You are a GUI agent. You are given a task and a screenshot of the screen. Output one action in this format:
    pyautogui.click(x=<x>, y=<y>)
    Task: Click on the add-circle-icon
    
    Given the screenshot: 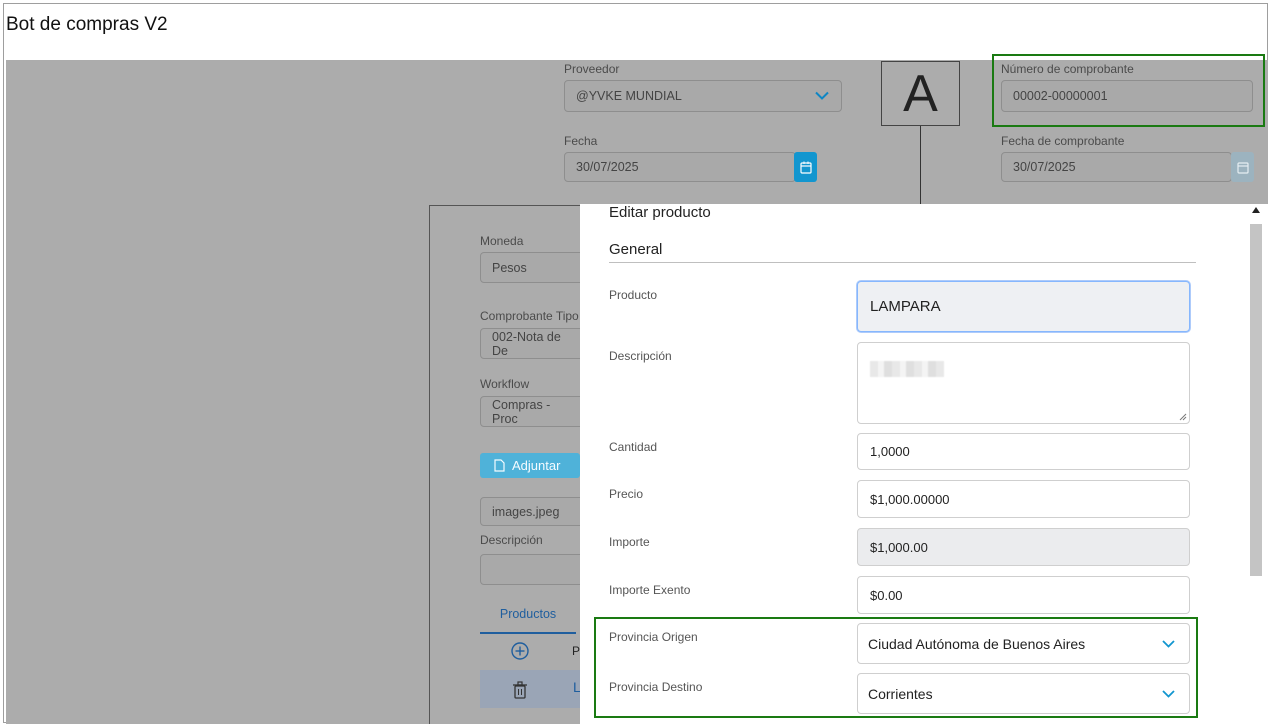 What is the action you would take?
    pyautogui.click(x=520, y=651)
    